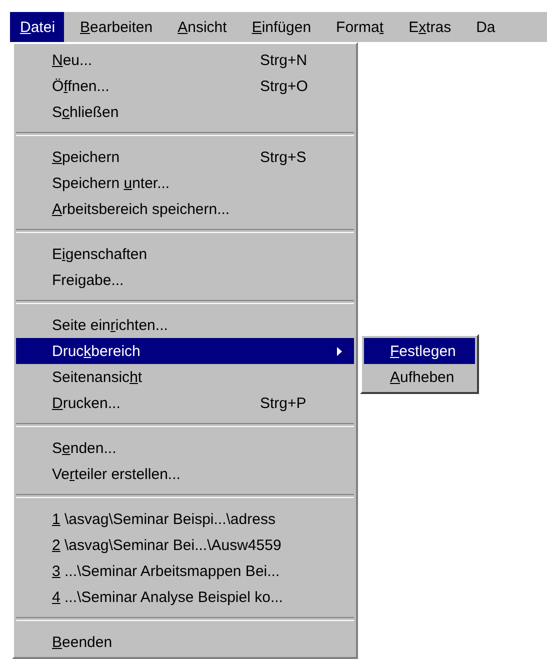 The height and width of the screenshot is (659, 547). What do you see at coordinates (419, 377) in the screenshot?
I see `submenu-item: Aufheben` at bounding box center [419, 377].